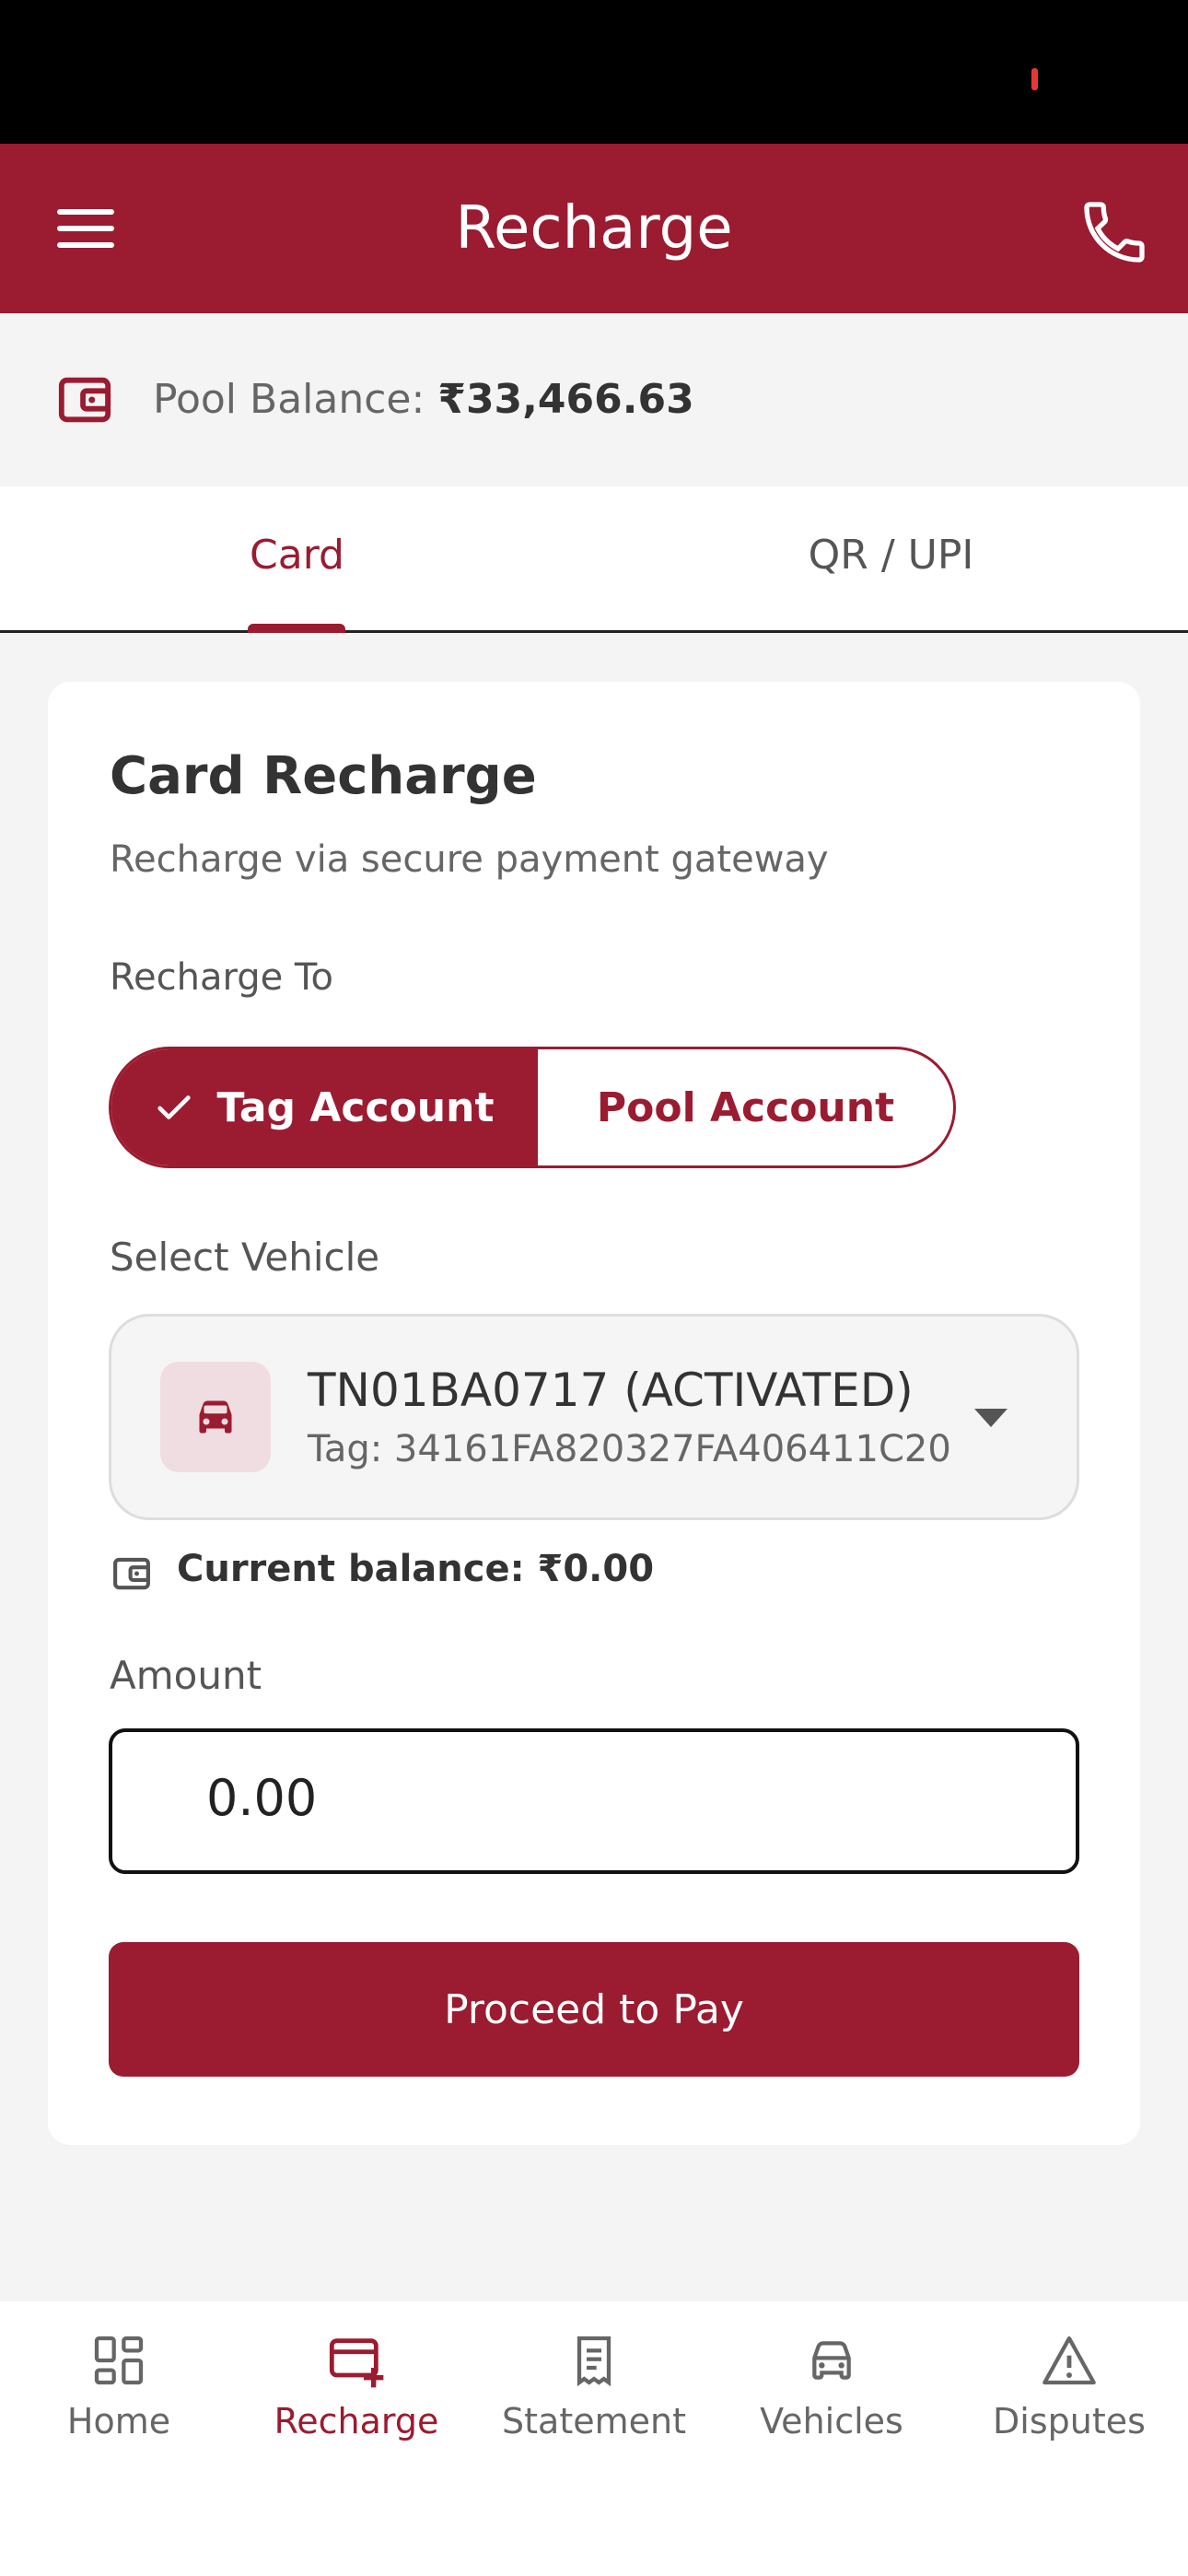 The height and width of the screenshot is (2576, 1188). I want to click on nav-statement: Statement, so click(594, 2386).